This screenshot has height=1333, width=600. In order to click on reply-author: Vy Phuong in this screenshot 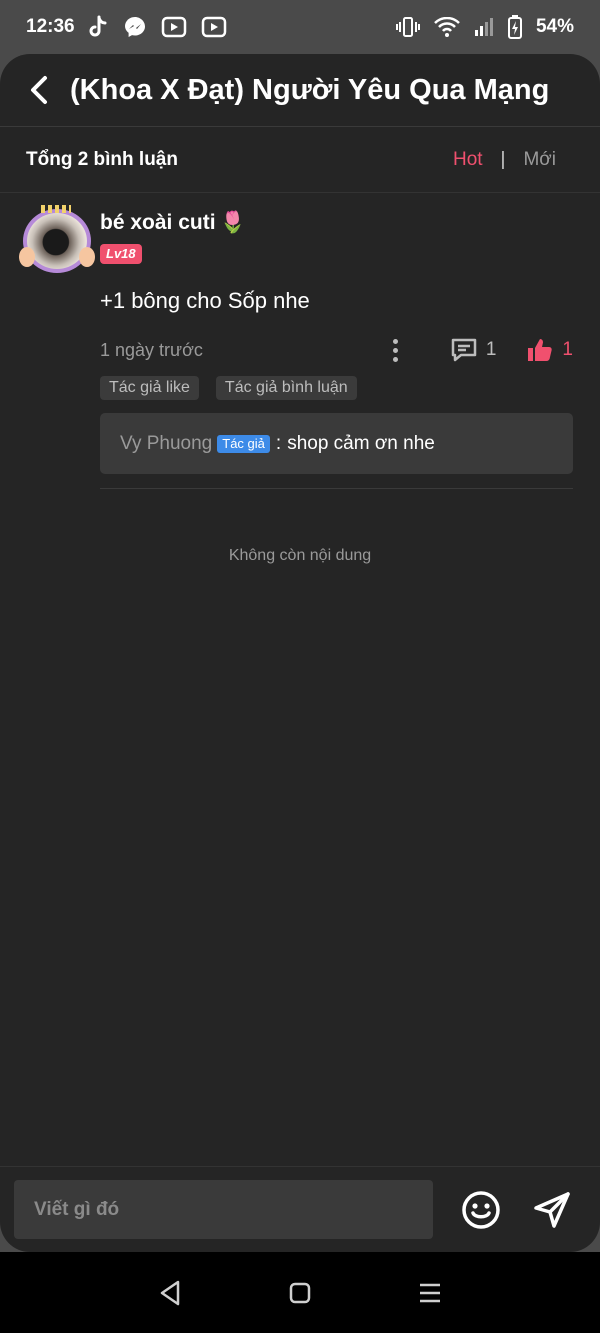, I will do `click(166, 443)`.